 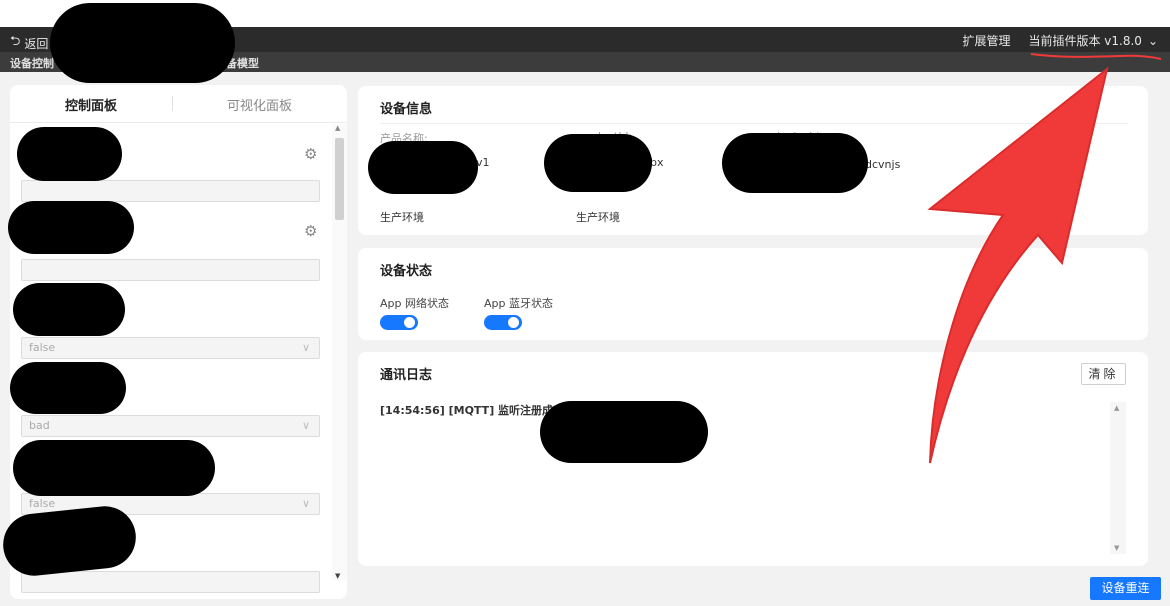 I want to click on undo-icon: ⮌, so click(x=15, y=41).